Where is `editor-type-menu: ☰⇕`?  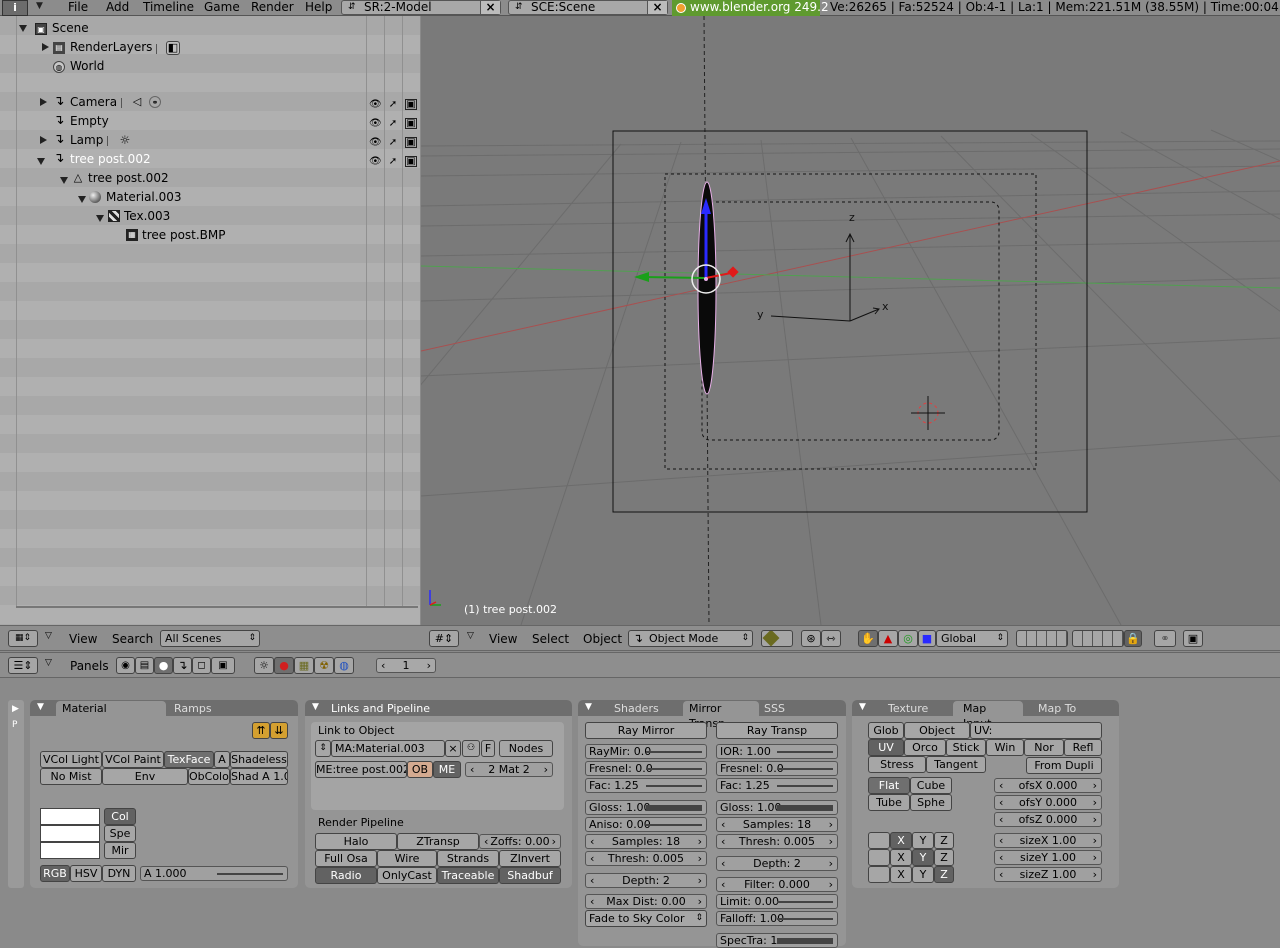 editor-type-menu: ☰⇕ is located at coordinates (23, 665).